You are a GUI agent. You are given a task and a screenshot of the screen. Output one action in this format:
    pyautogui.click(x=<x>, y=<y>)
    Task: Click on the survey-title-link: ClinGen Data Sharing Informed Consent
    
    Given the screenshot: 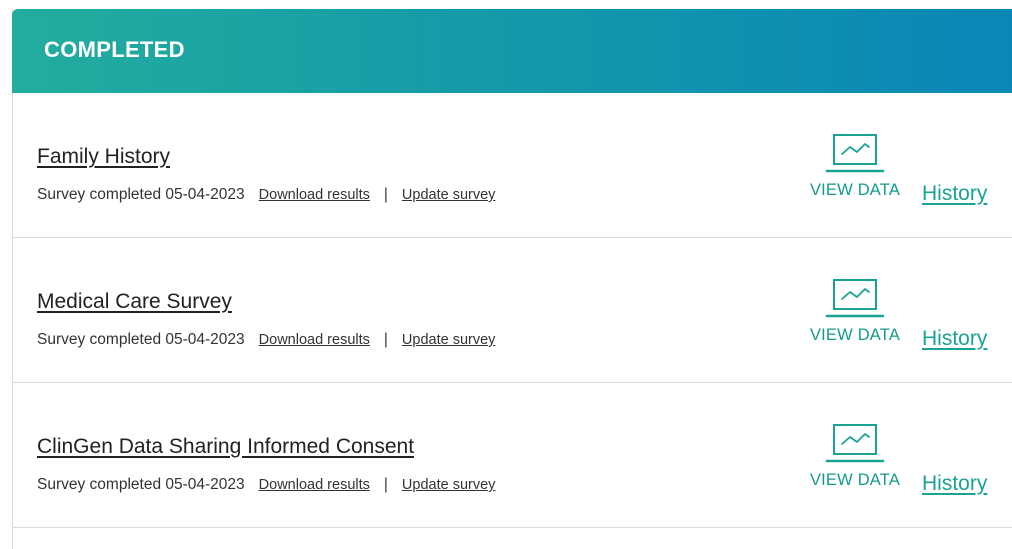 What is the action you would take?
    pyautogui.click(x=225, y=447)
    